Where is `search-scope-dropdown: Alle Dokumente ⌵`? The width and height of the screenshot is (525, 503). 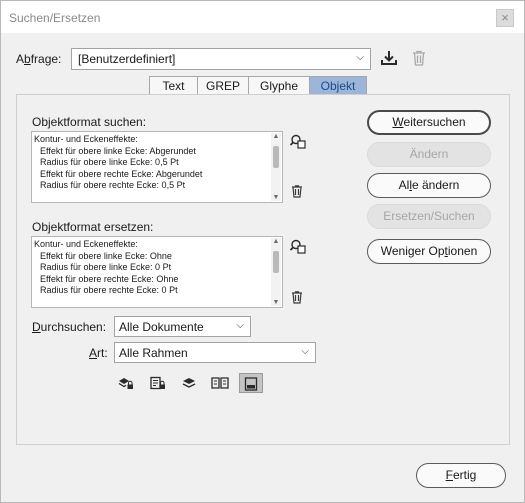 search-scope-dropdown: Alle Dokumente ⌵ is located at coordinates (182, 326).